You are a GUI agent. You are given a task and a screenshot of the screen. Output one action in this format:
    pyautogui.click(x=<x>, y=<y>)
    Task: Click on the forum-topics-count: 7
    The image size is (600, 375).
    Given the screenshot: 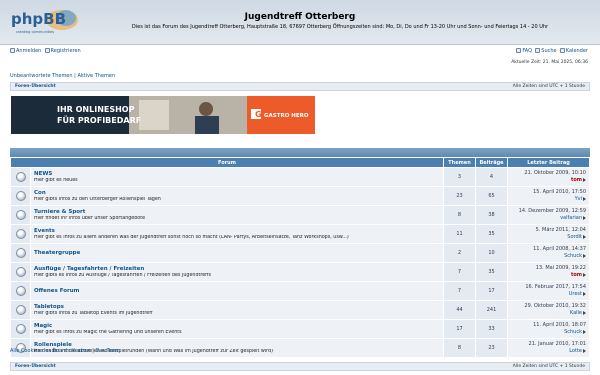 What is the action you would take?
    pyautogui.click(x=459, y=291)
    